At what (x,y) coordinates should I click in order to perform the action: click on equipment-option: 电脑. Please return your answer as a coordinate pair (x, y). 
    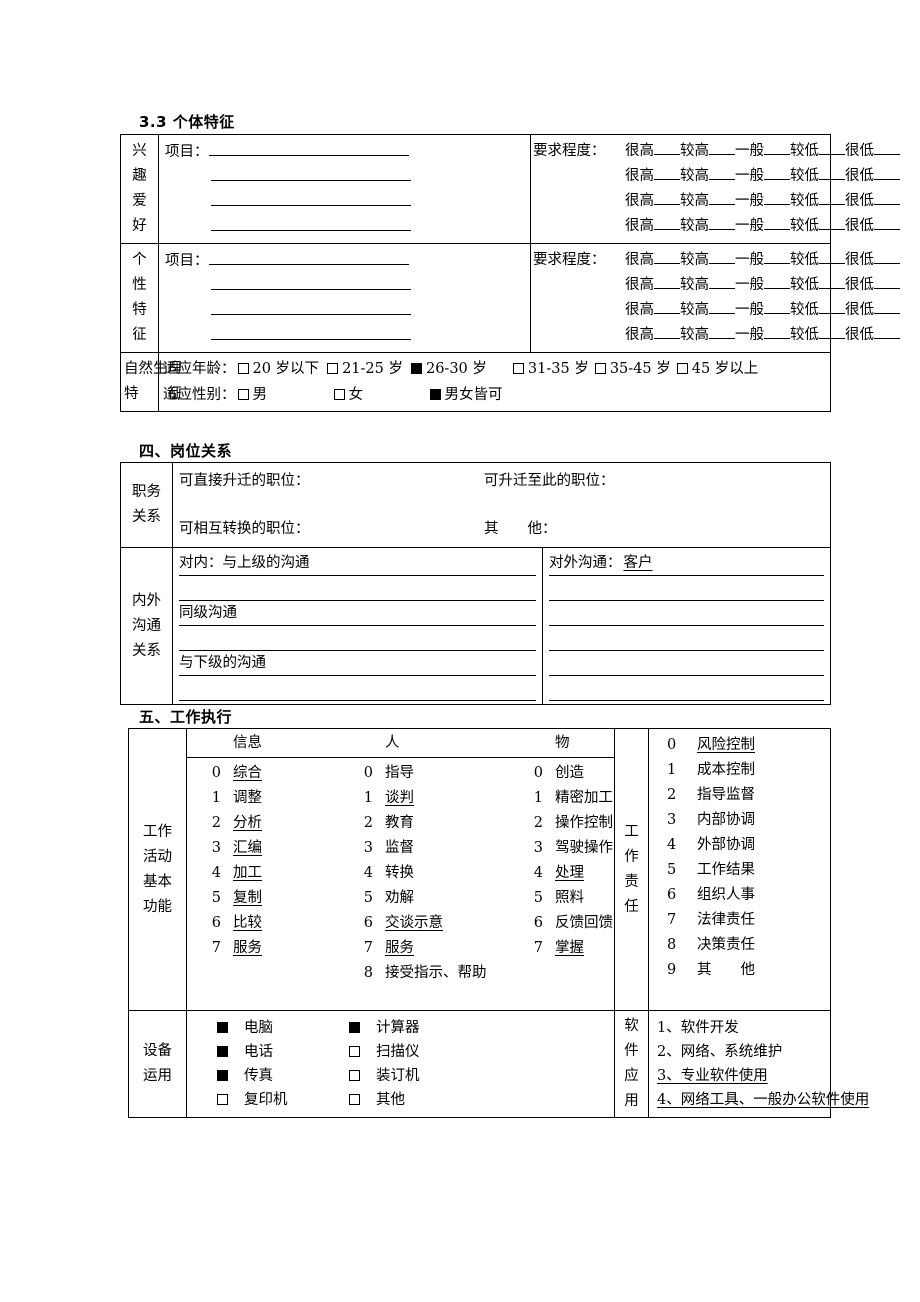
    Looking at the image, I should click on (281, 1028).